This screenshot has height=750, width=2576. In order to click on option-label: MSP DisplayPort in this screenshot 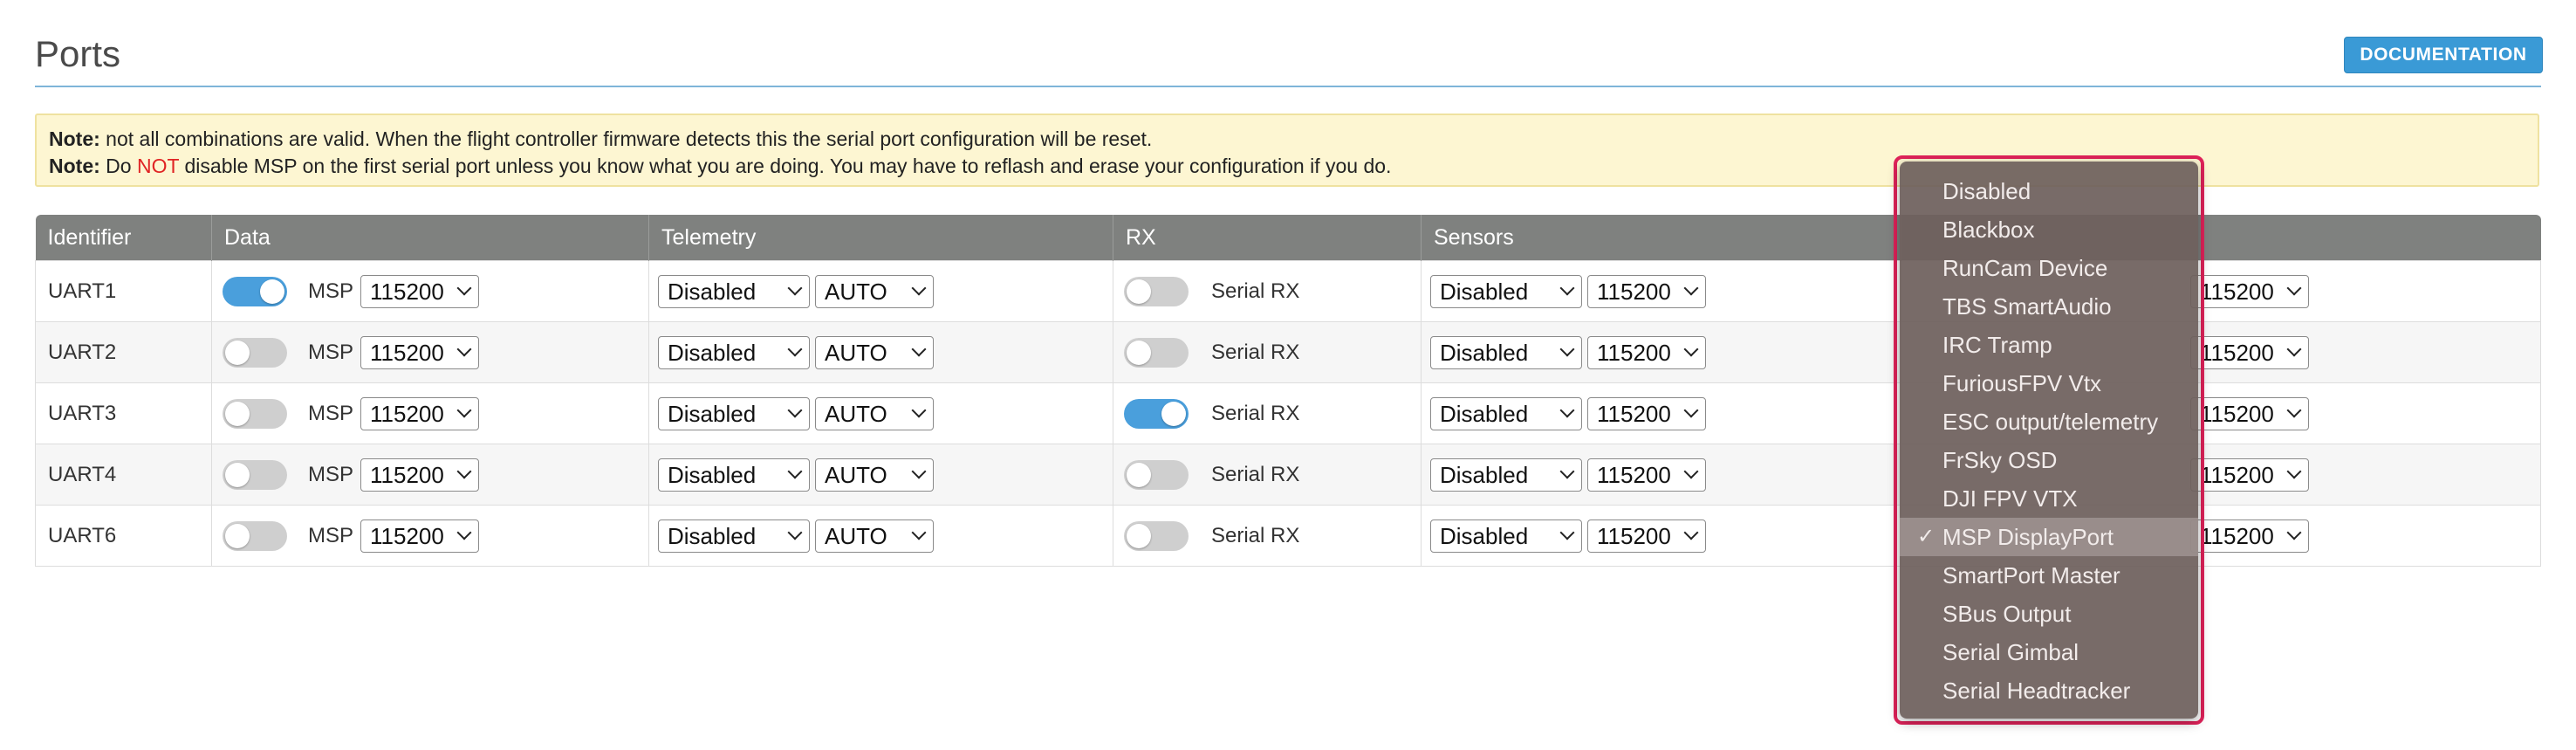, I will do `click(2028, 537)`.